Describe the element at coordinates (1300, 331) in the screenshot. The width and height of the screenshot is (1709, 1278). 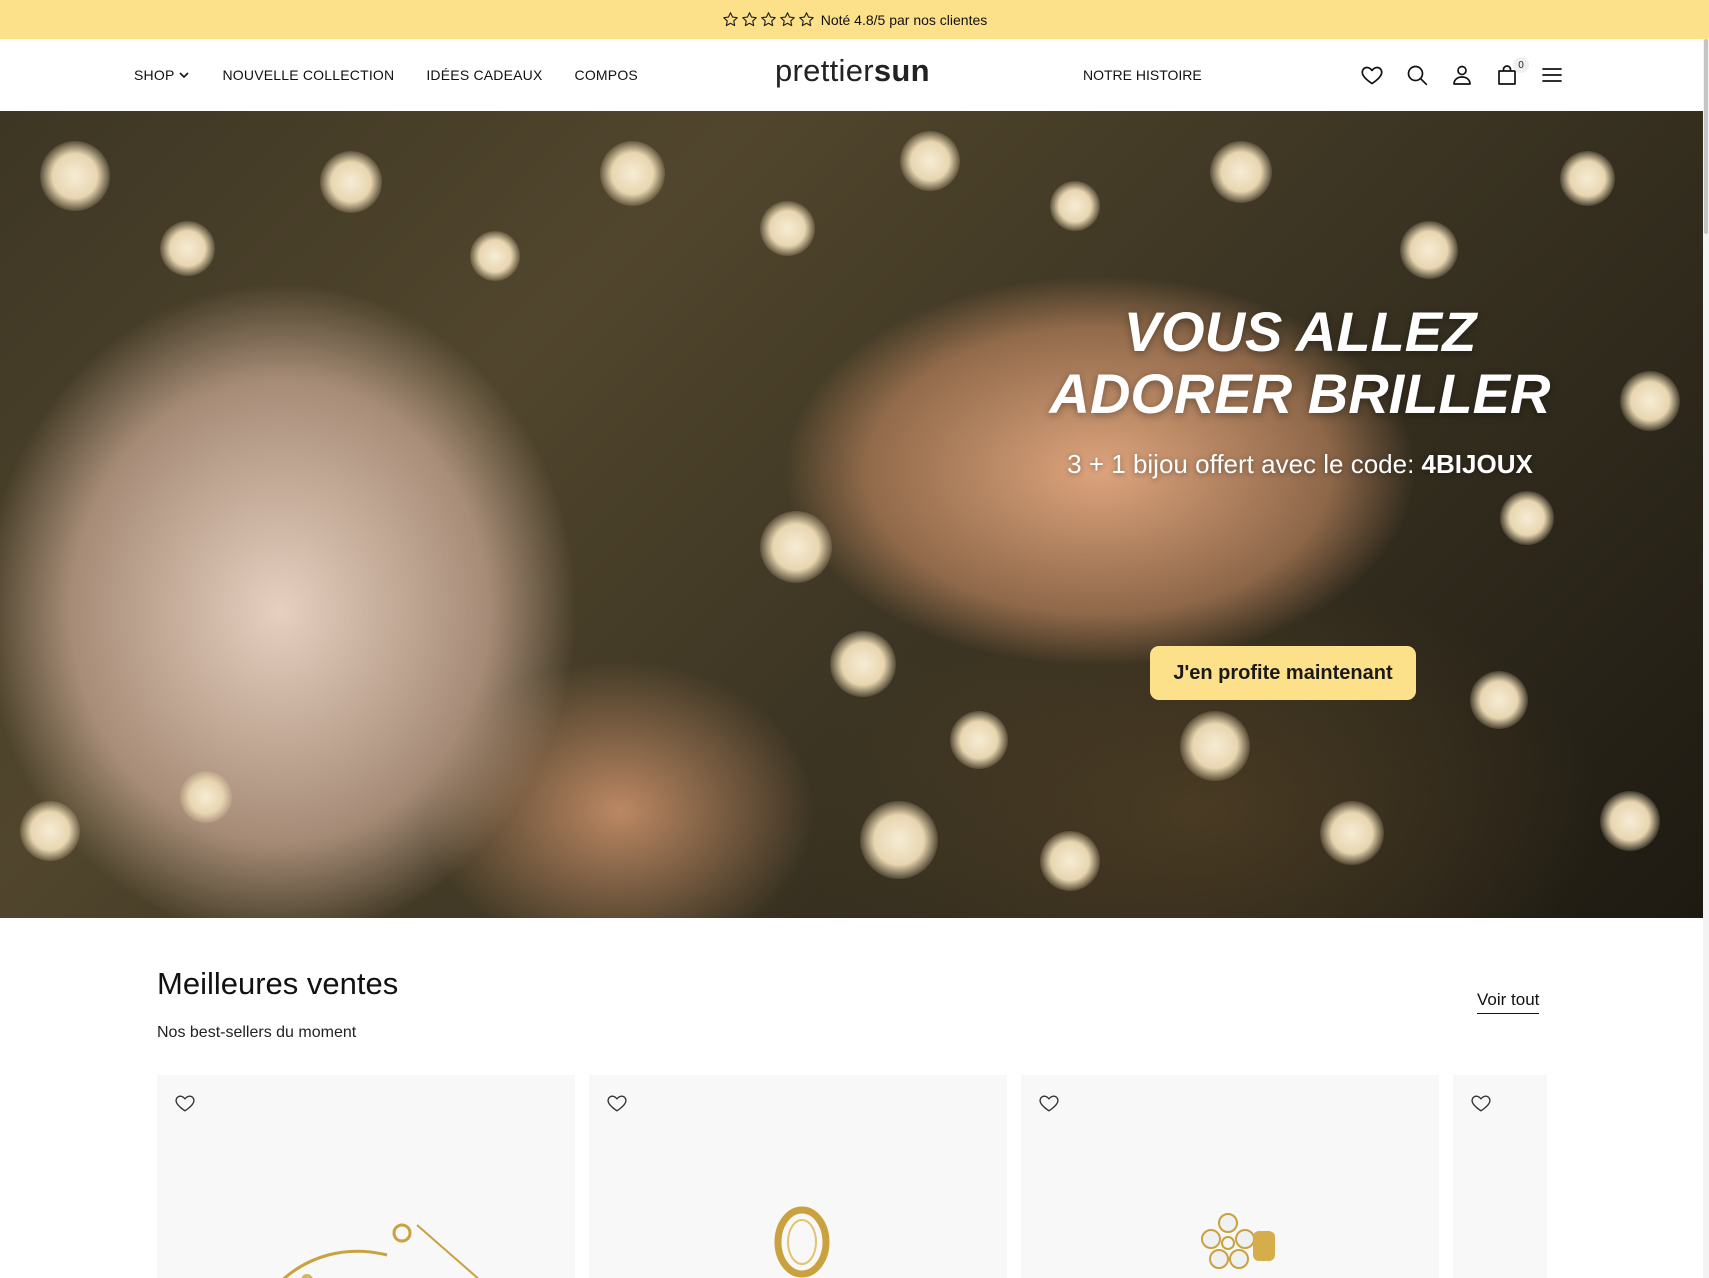
I see `hero-title-line1: VOUS ALLEZ` at that location.